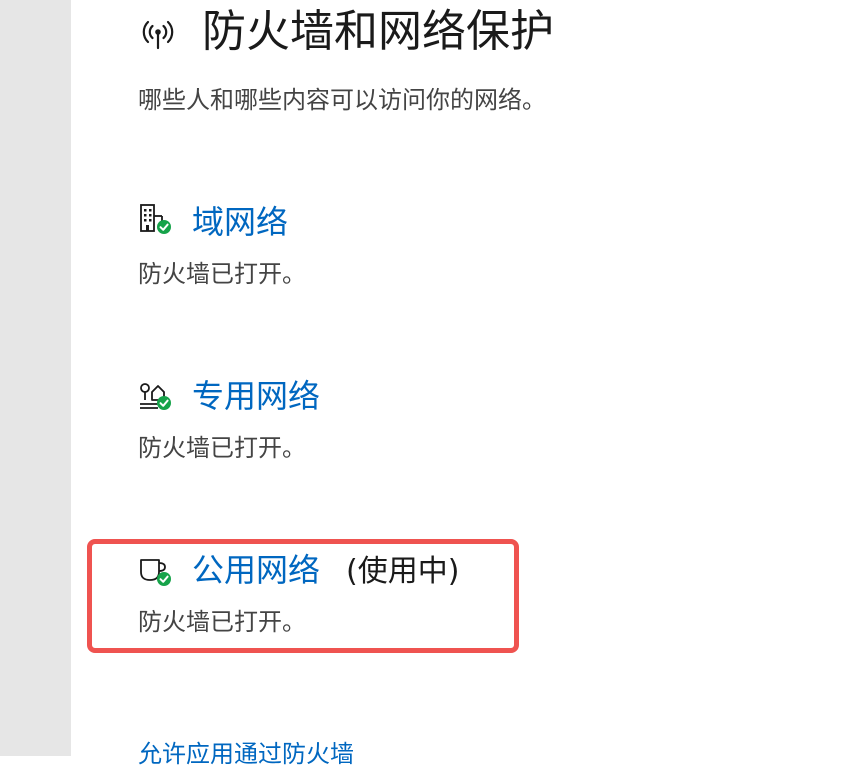 This screenshot has height=770, width=863. I want to click on home-network-icon, so click(155, 396).